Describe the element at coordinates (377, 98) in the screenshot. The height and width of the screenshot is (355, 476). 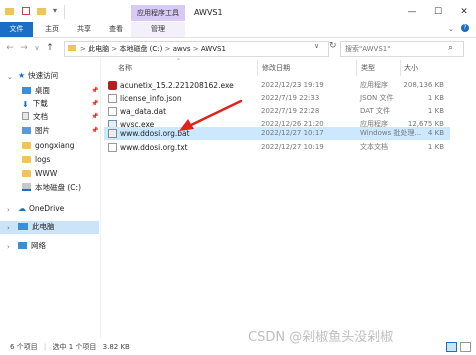
I see `file-type: JSON 文件` at that location.